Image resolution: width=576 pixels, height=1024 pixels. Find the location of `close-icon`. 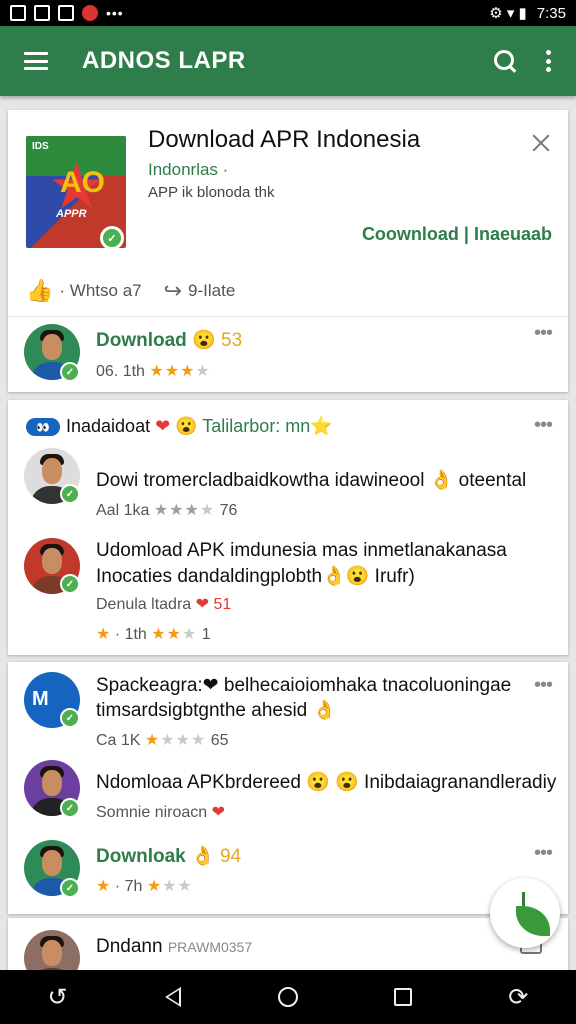

close-icon is located at coordinates (541, 143).